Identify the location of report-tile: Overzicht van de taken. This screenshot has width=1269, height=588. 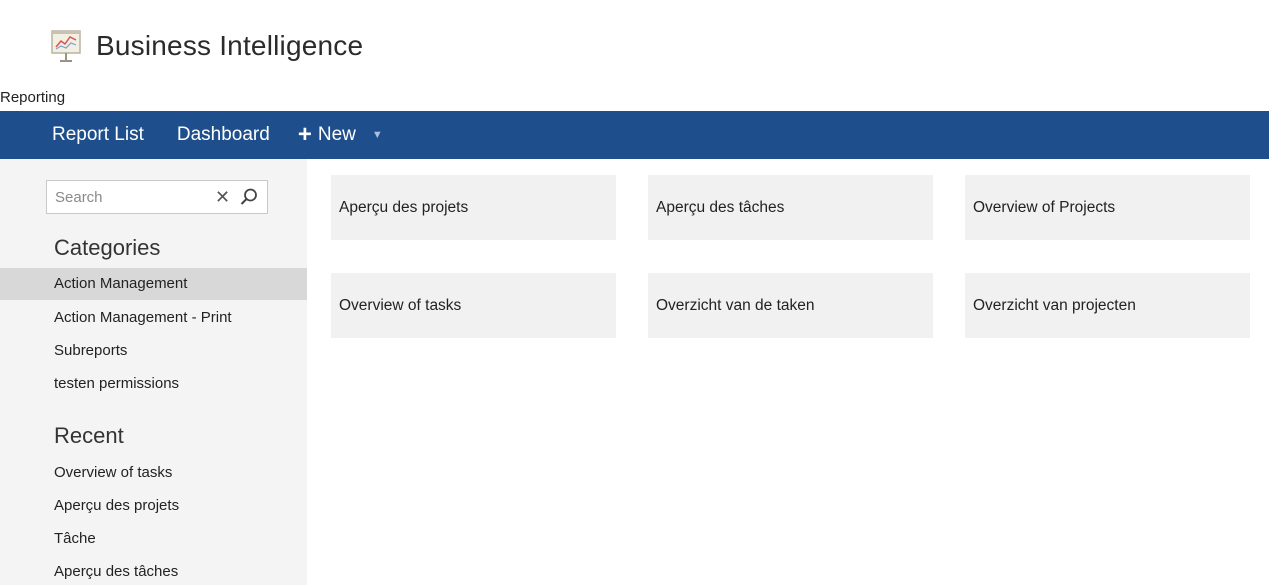
(790, 305).